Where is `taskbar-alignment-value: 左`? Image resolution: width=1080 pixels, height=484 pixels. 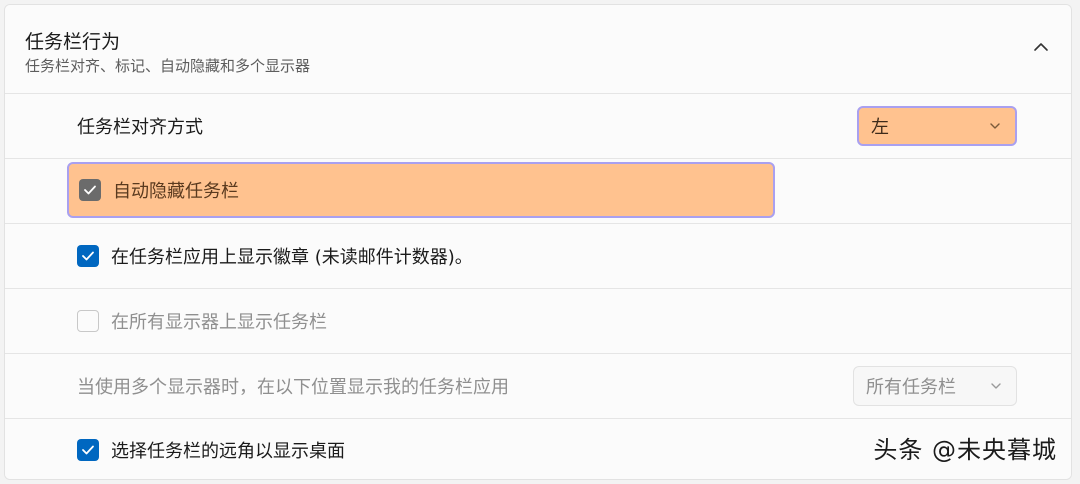 taskbar-alignment-value: 左 is located at coordinates (880, 127).